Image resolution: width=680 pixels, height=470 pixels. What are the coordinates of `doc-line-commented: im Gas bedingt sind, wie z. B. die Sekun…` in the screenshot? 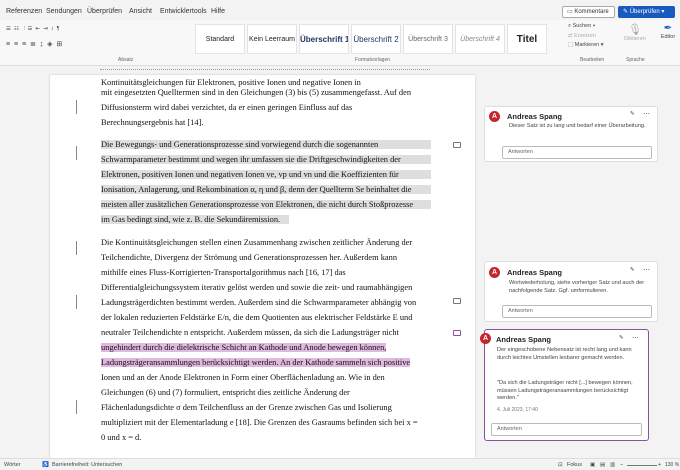 It's located at (195, 219).